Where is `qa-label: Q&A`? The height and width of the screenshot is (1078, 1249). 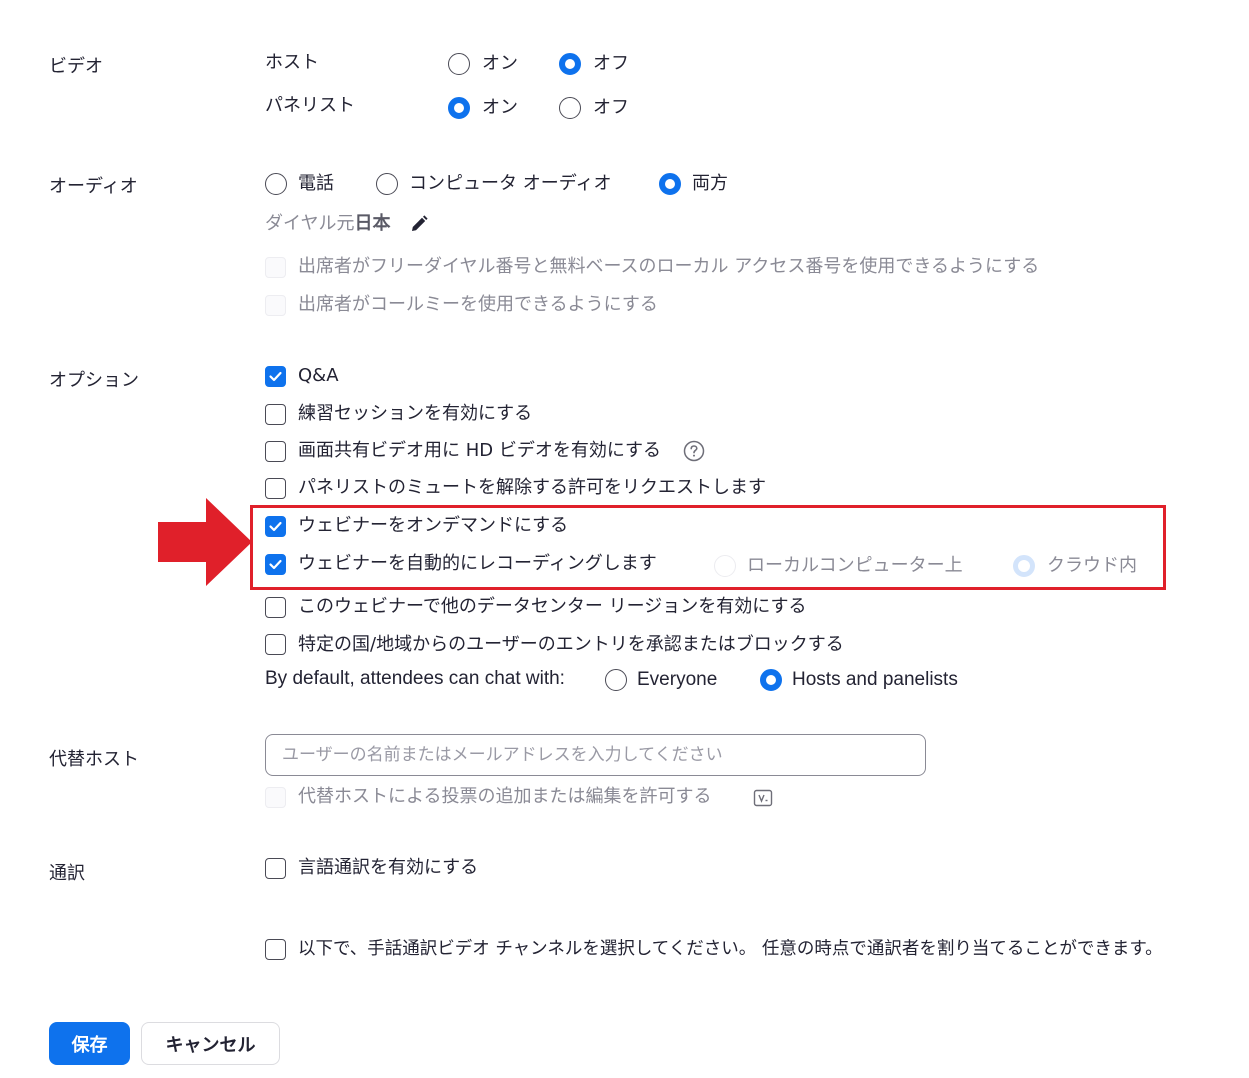 qa-label: Q&A is located at coordinates (318, 375).